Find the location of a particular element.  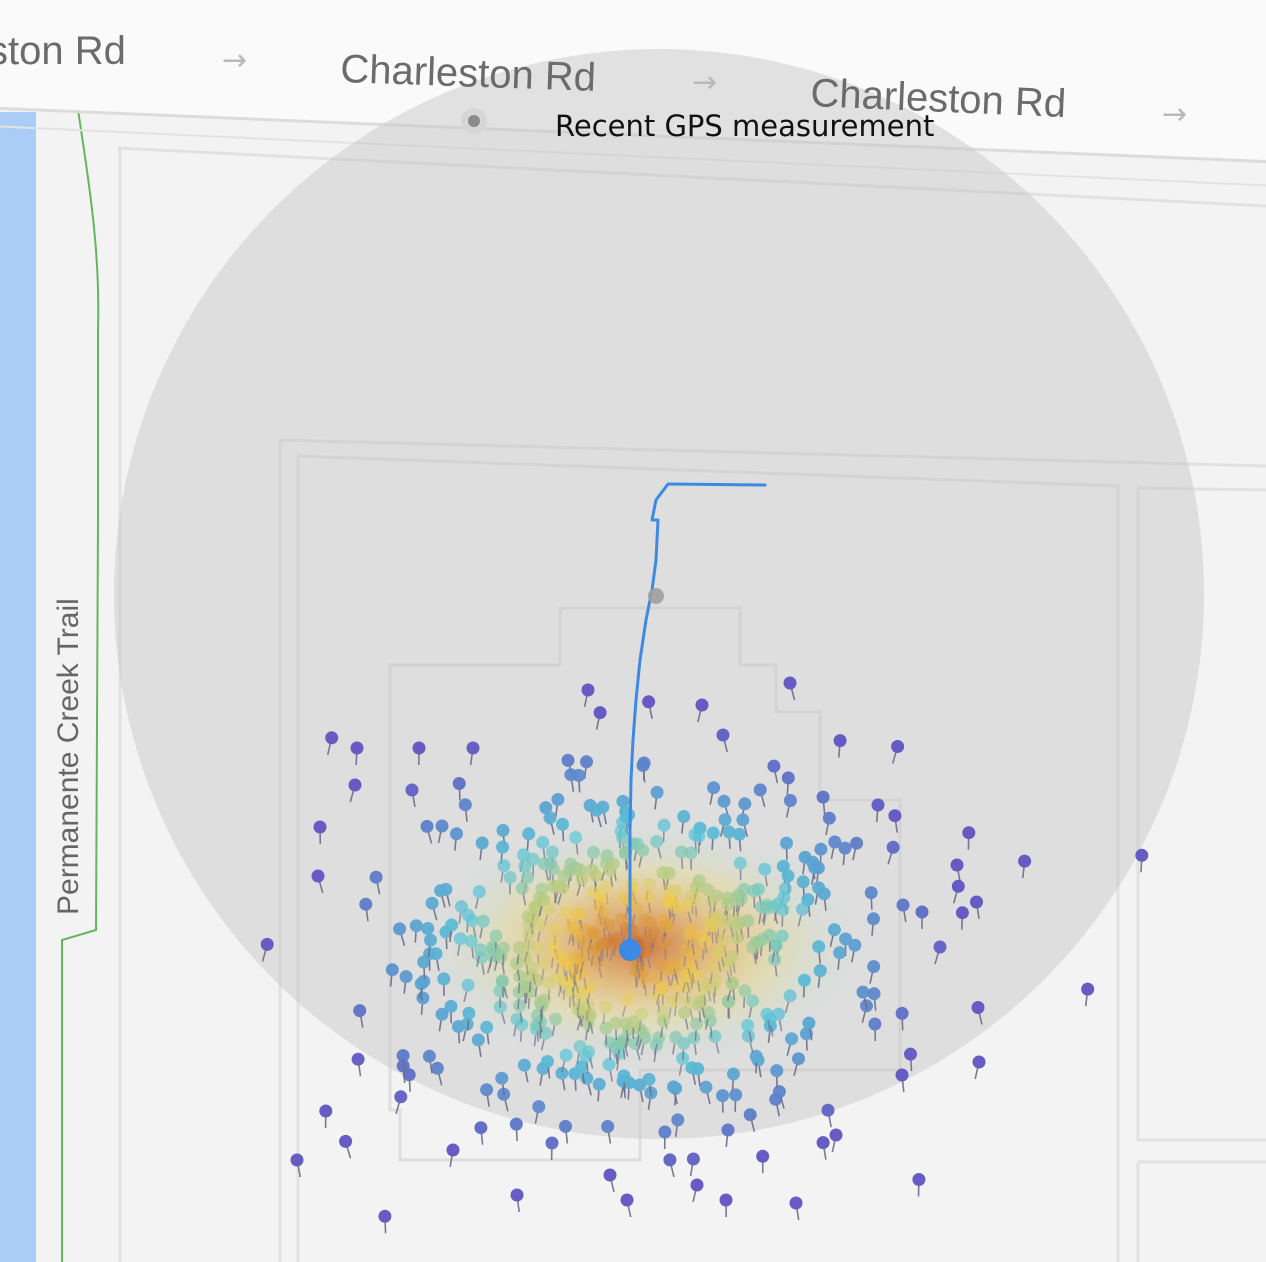

road-direction-arrow-2: → is located at coordinates (704, 82).